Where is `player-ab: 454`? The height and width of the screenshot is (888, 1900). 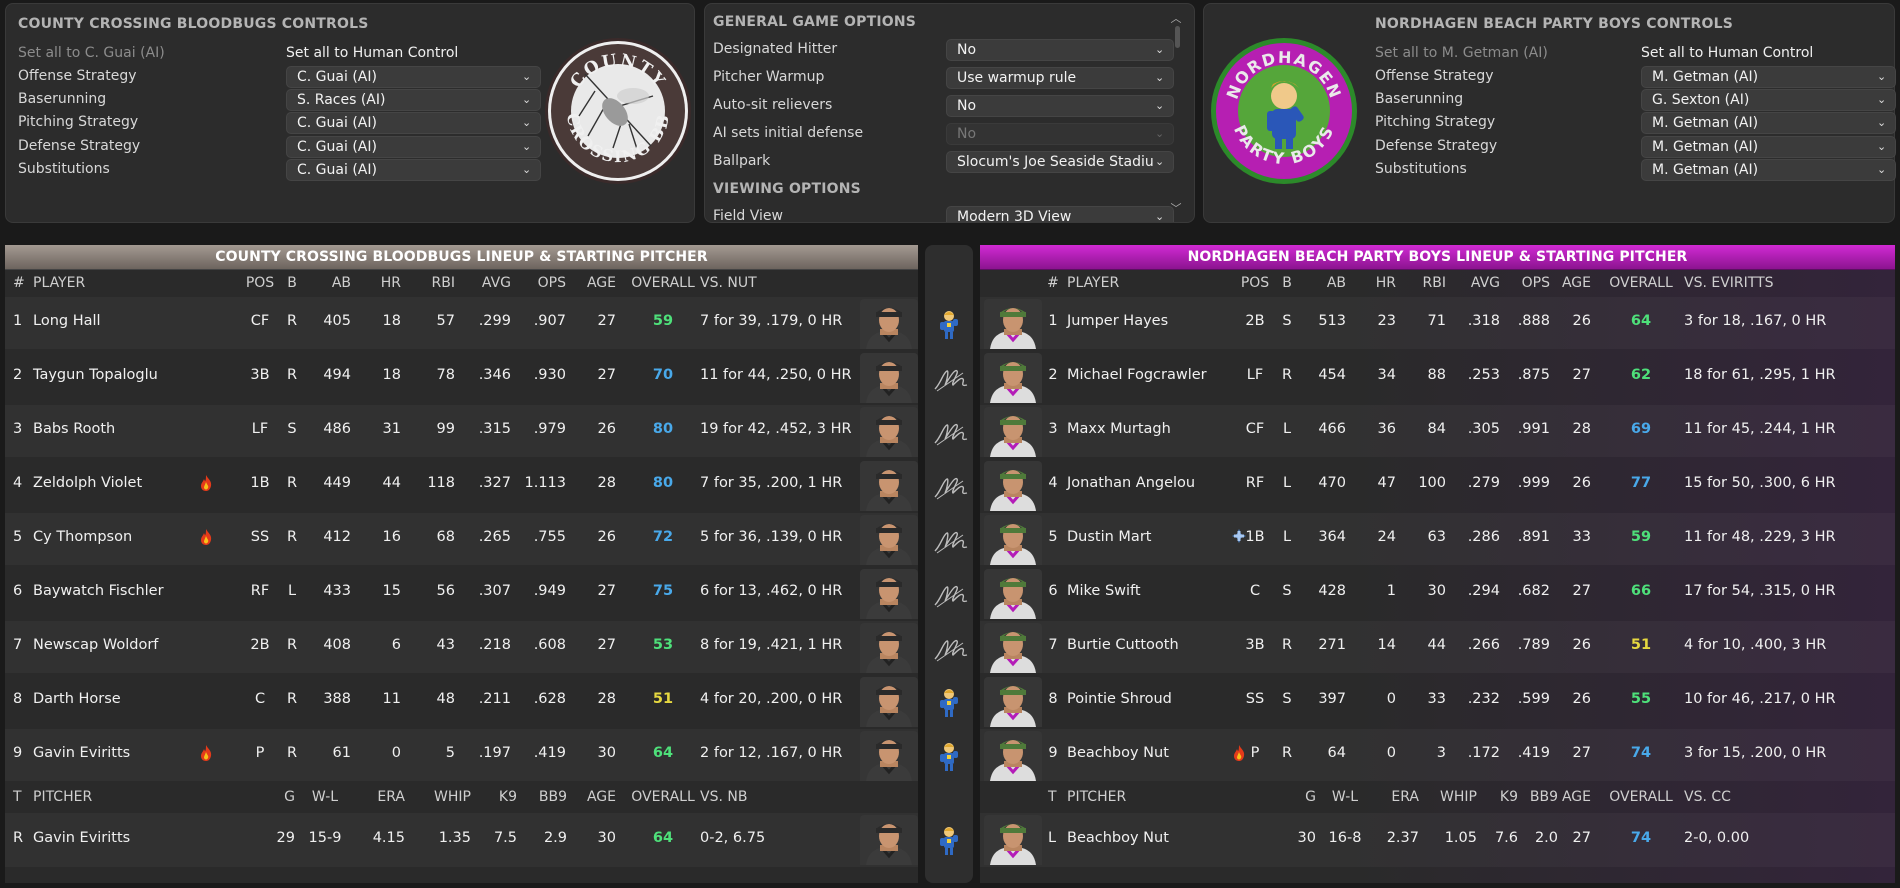 player-ab: 454 is located at coordinates (1332, 375).